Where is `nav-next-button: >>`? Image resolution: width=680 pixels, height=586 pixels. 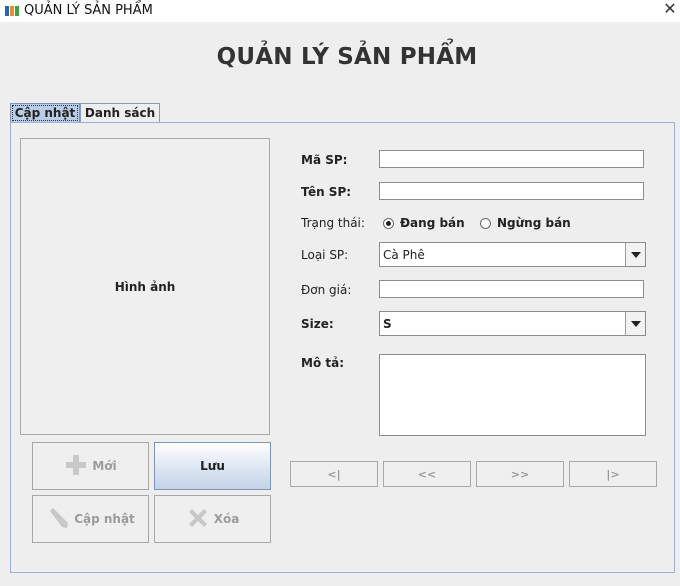 nav-next-button: >> is located at coordinates (520, 474).